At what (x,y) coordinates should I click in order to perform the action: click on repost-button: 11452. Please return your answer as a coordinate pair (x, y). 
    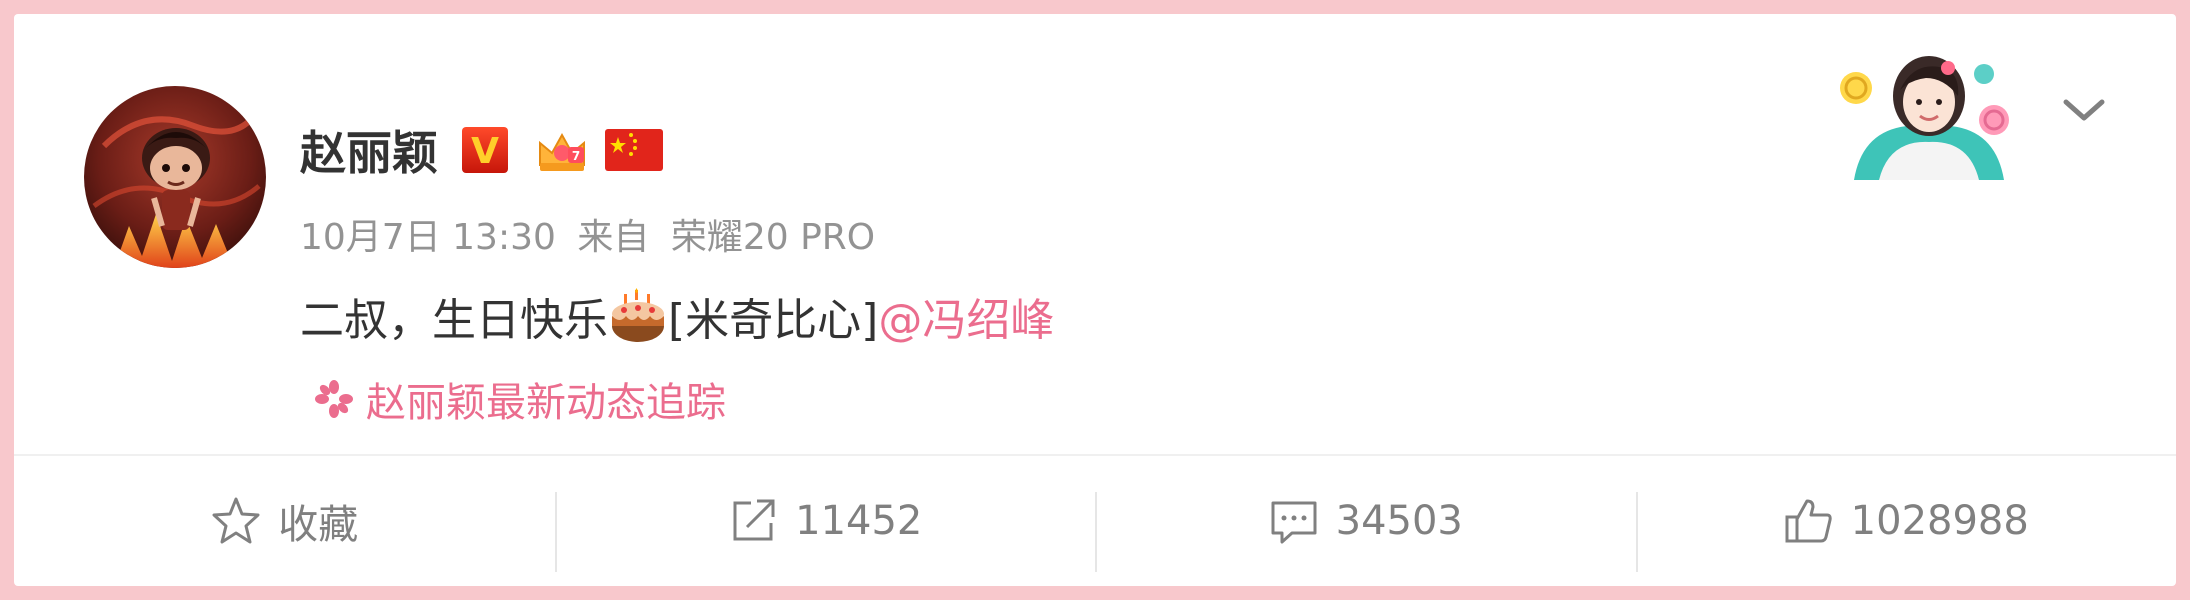
    Looking at the image, I should click on (825, 521).